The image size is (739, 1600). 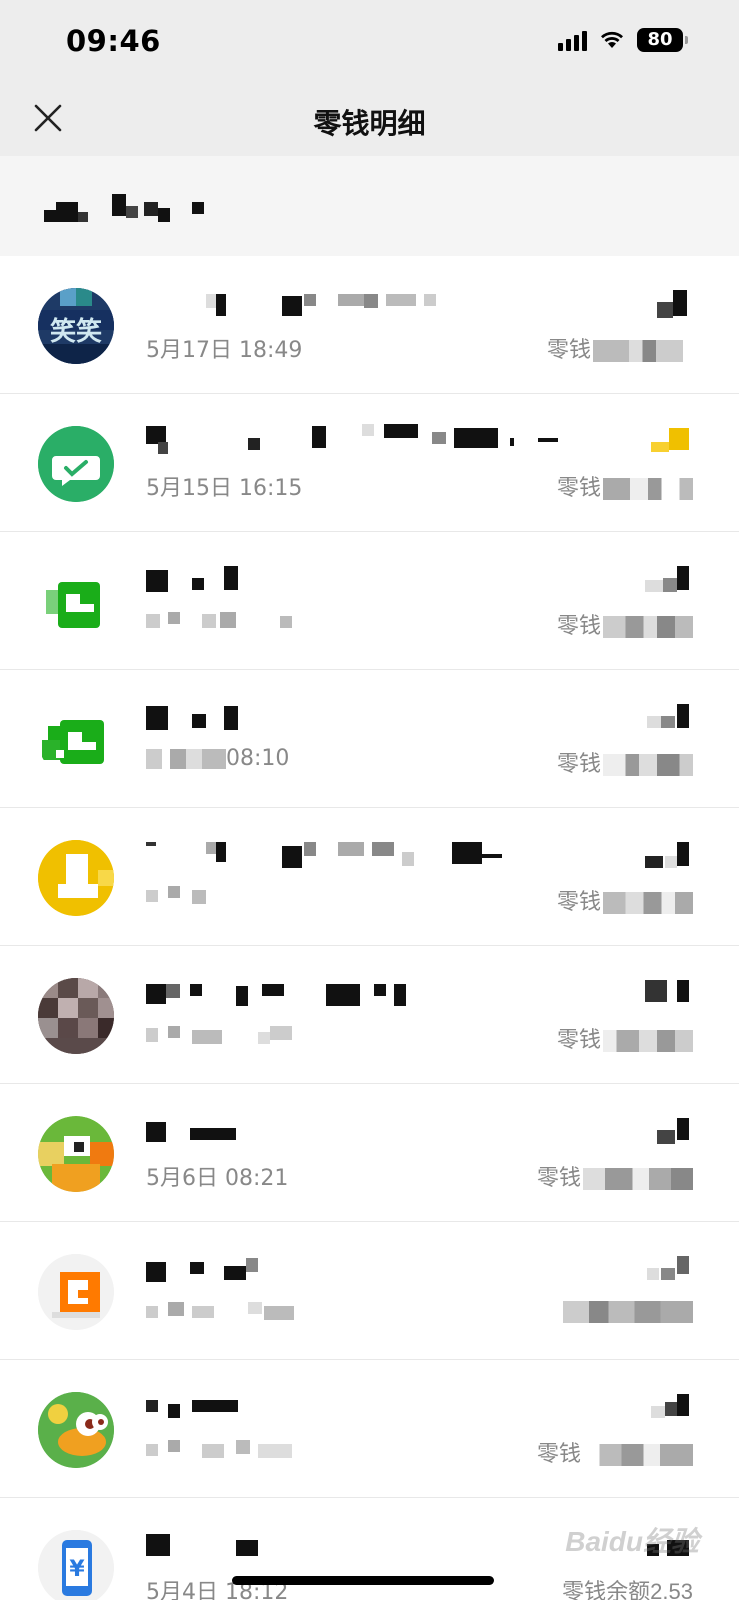 What do you see at coordinates (369, 40) in the screenshot?
I see `status-bar: 09:46 80` at bounding box center [369, 40].